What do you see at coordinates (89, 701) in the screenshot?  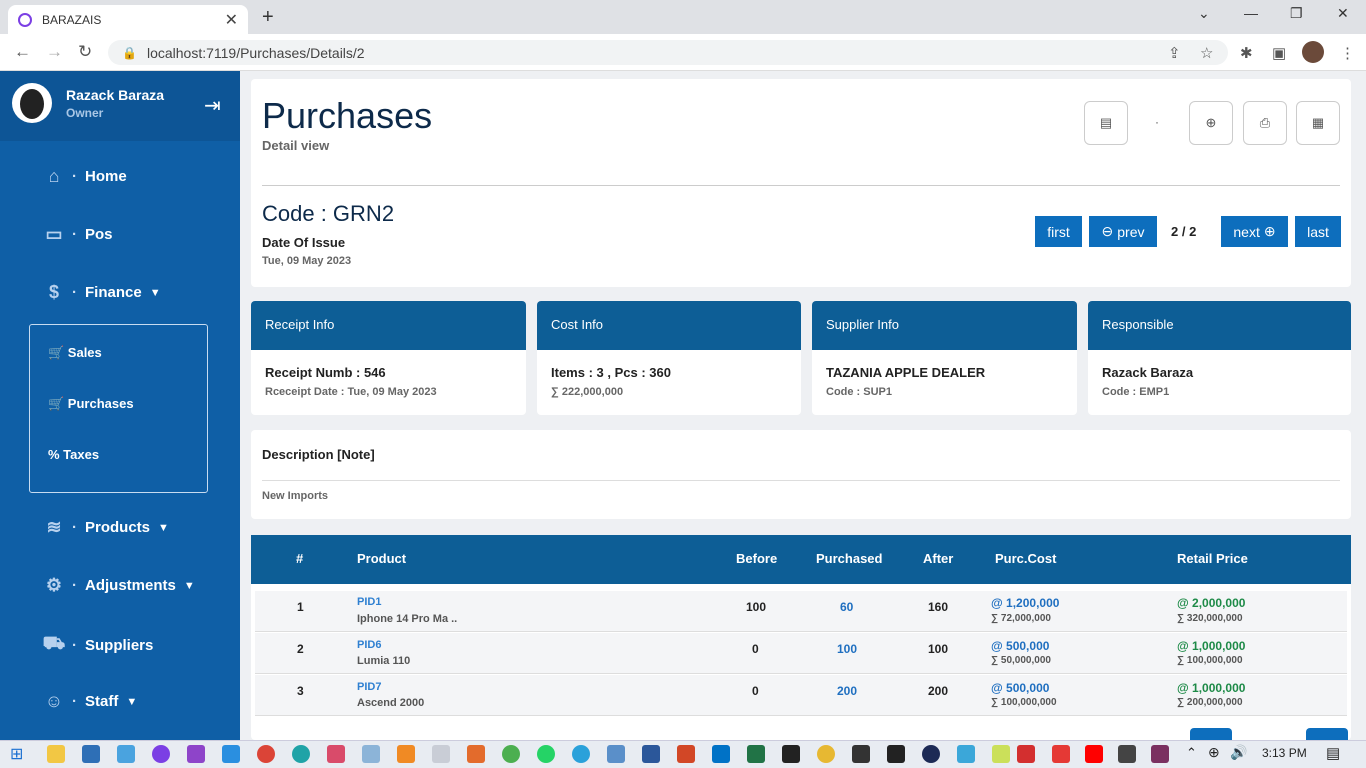 I see `sidebar-item-staff: ☺ · Staff ▼` at bounding box center [89, 701].